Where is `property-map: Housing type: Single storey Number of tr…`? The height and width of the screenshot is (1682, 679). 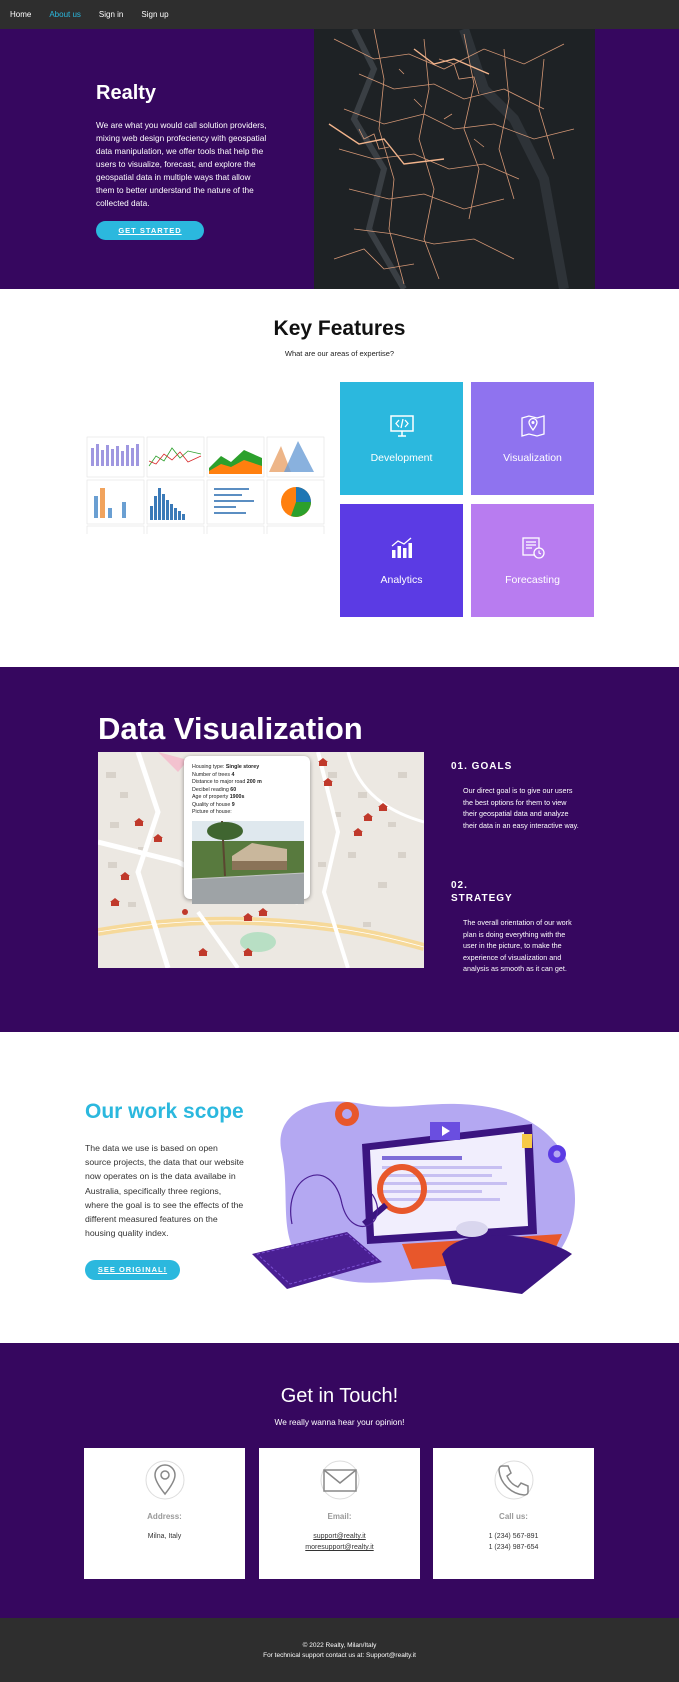 property-map: Housing type: Single storey Number of tr… is located at coordinates (261, 860).